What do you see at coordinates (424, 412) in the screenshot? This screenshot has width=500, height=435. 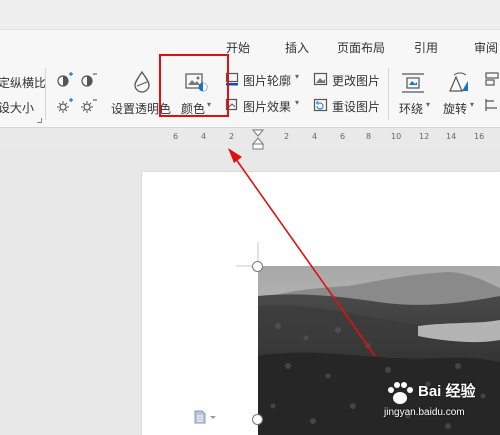 I see `watermark-url: jingyan.baidu.com` at bounding box center [424, 412].